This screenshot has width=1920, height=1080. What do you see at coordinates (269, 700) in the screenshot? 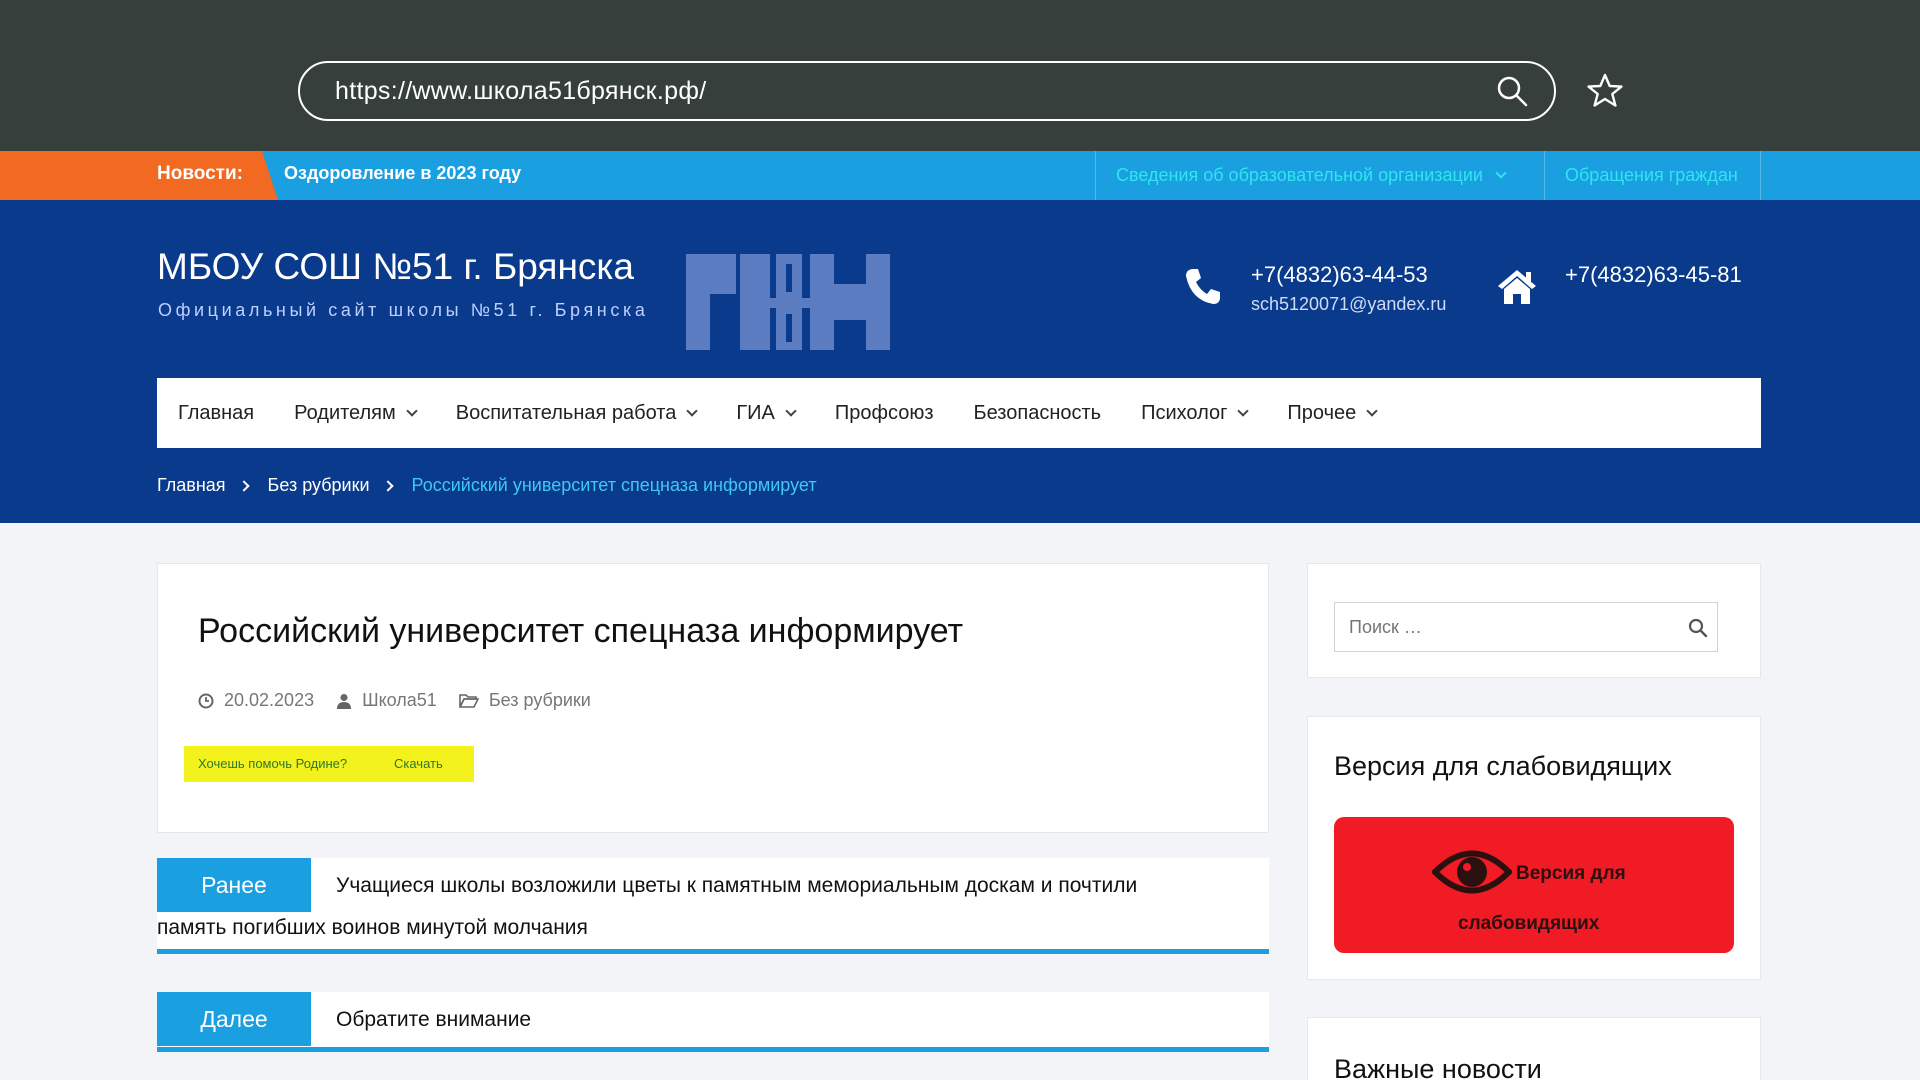
I see `article-date: 20.02.2023` at bounding box center [269, 700].